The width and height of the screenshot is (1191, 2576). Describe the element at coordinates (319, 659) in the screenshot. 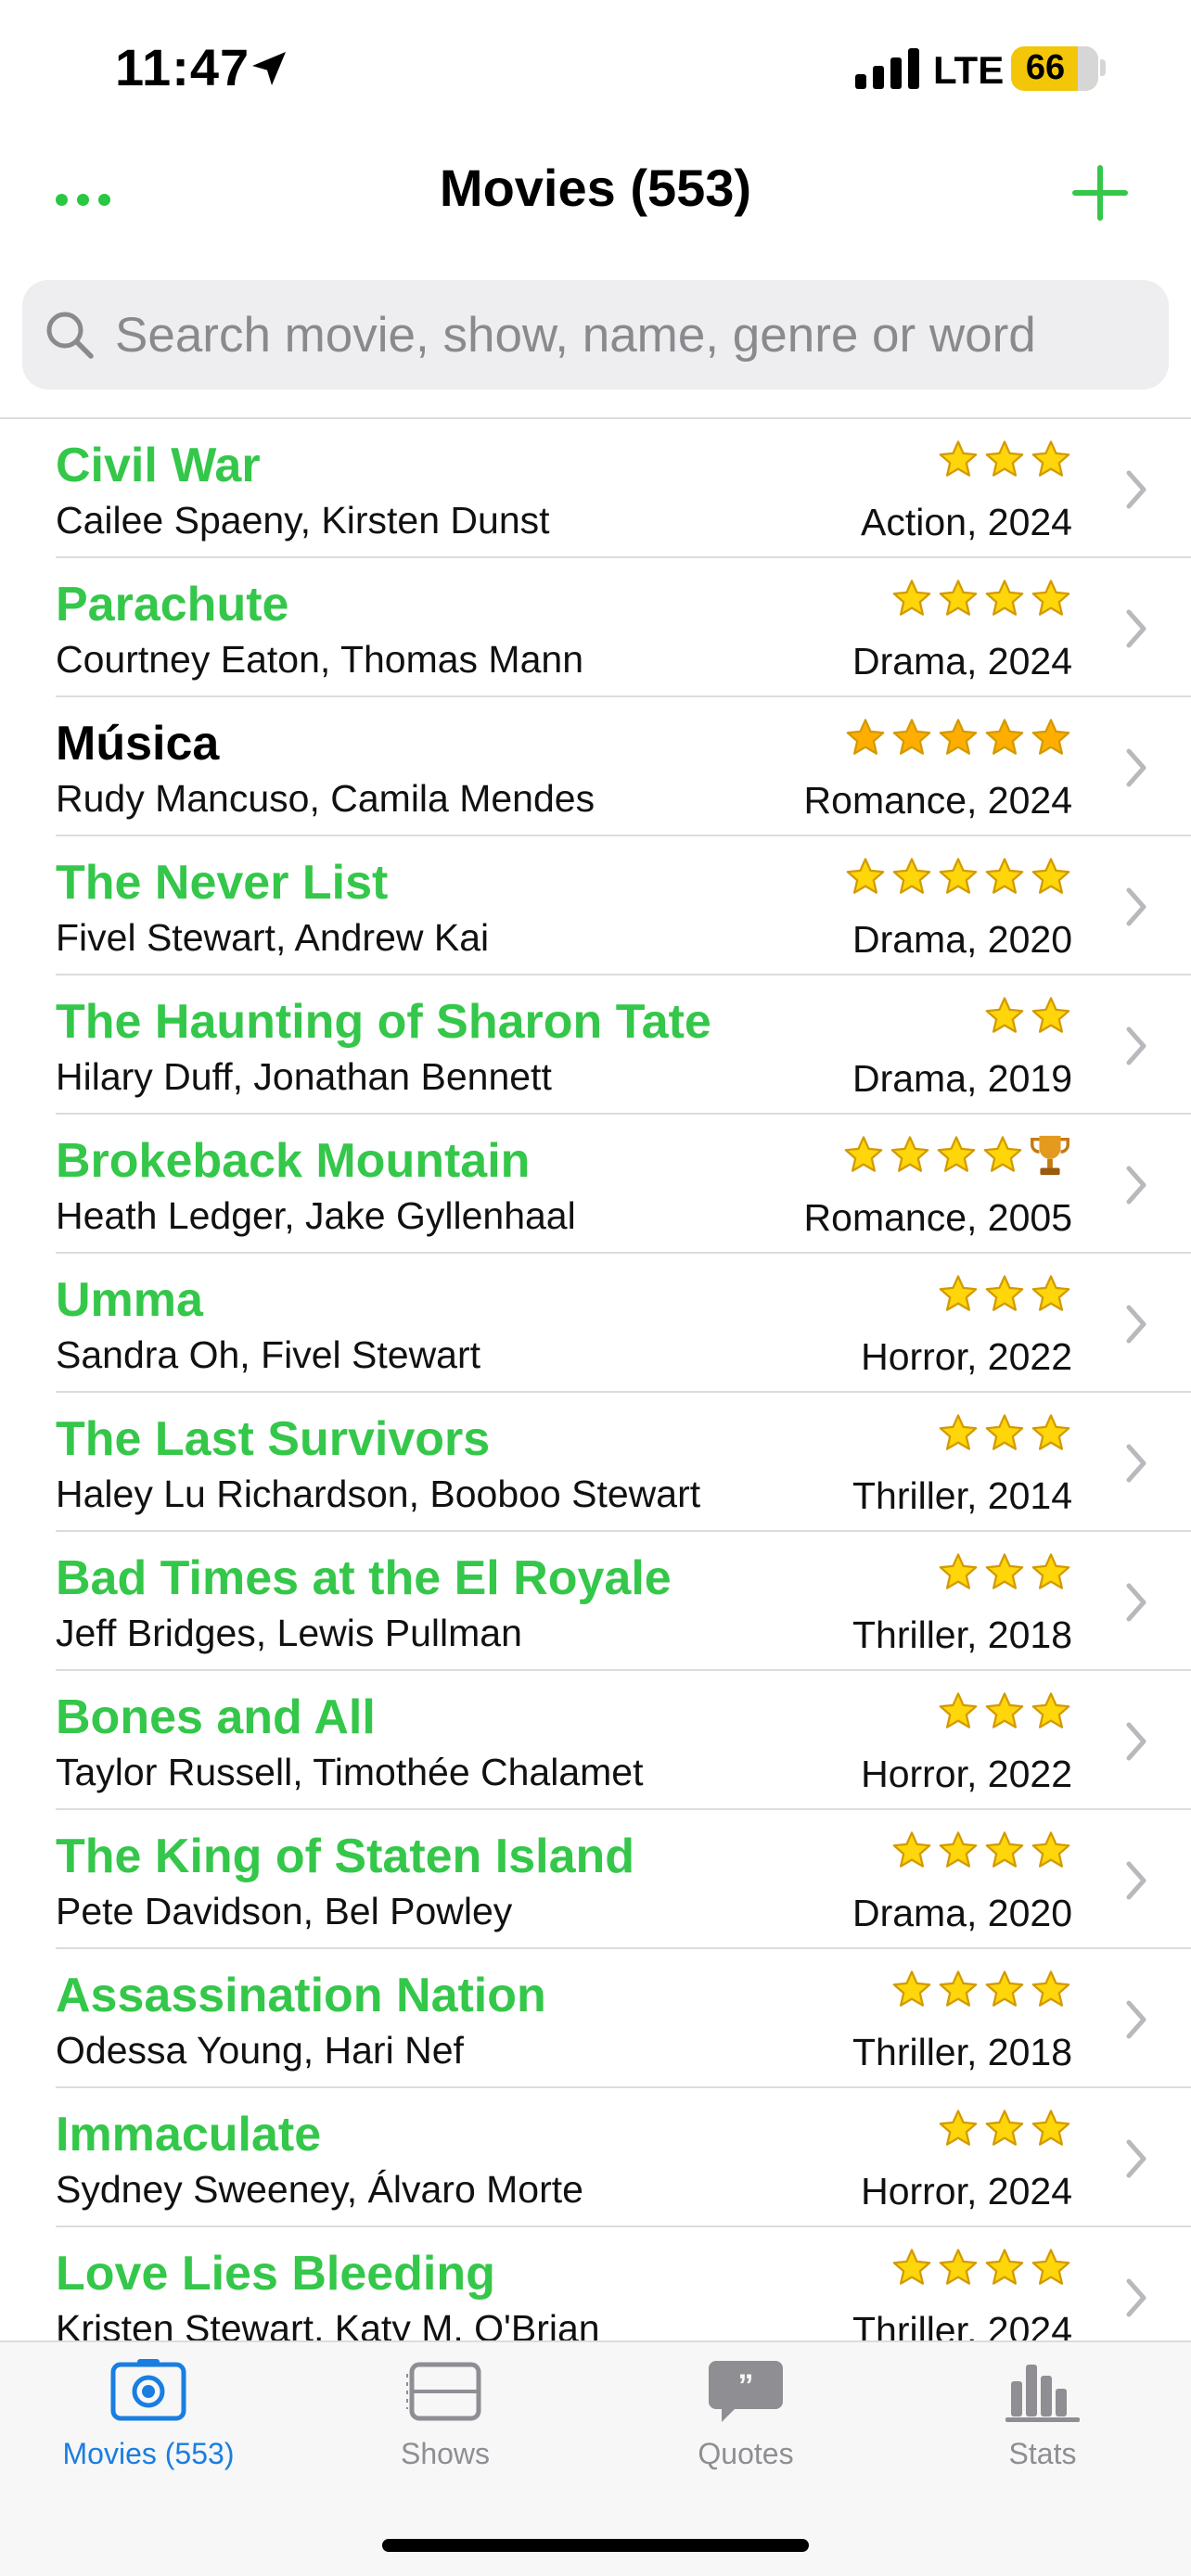

I see `movie-cast: Courtney Eaton, Thomas Mann` at that location.